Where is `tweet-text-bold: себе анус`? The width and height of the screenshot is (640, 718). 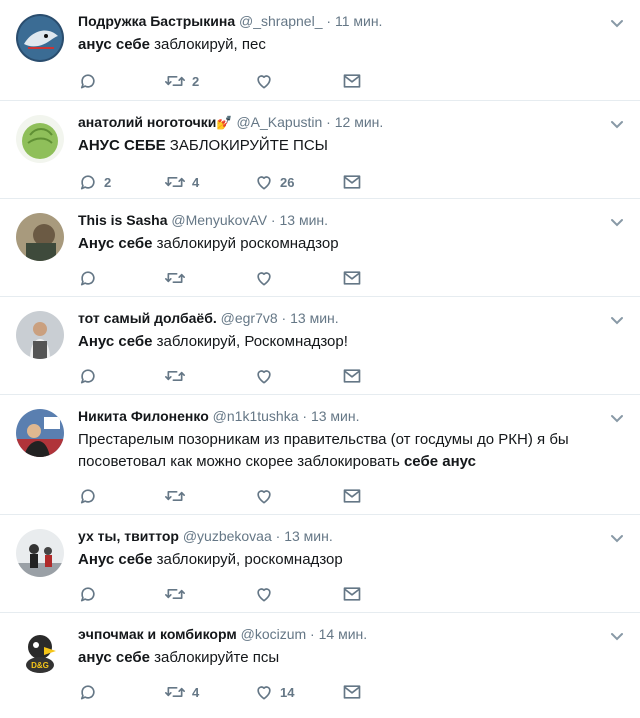 tweet-text-bold: себе анус is located at coordinates (439, 461).